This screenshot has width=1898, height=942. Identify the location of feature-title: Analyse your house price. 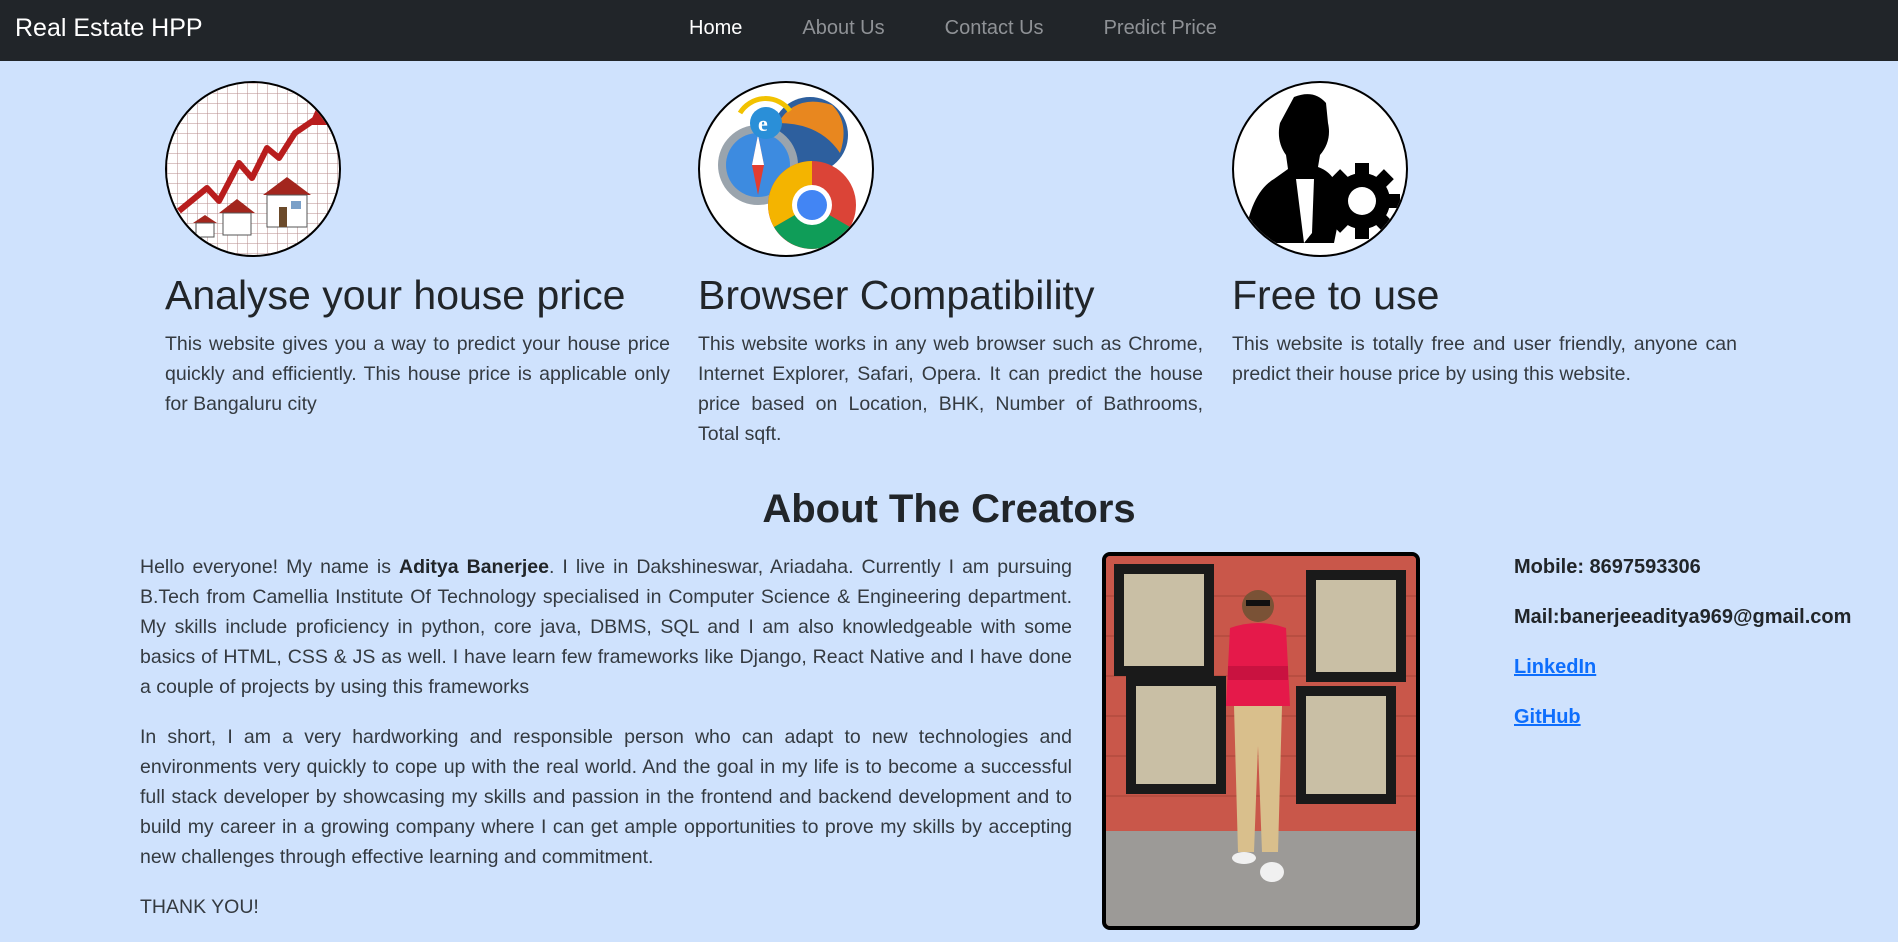
(395, 295).